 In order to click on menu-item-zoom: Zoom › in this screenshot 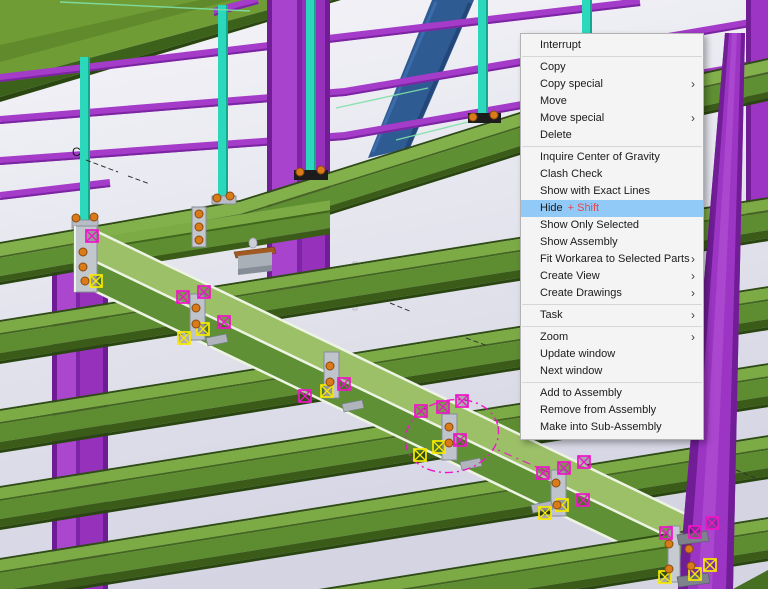, I will do `click(612, 337)`.